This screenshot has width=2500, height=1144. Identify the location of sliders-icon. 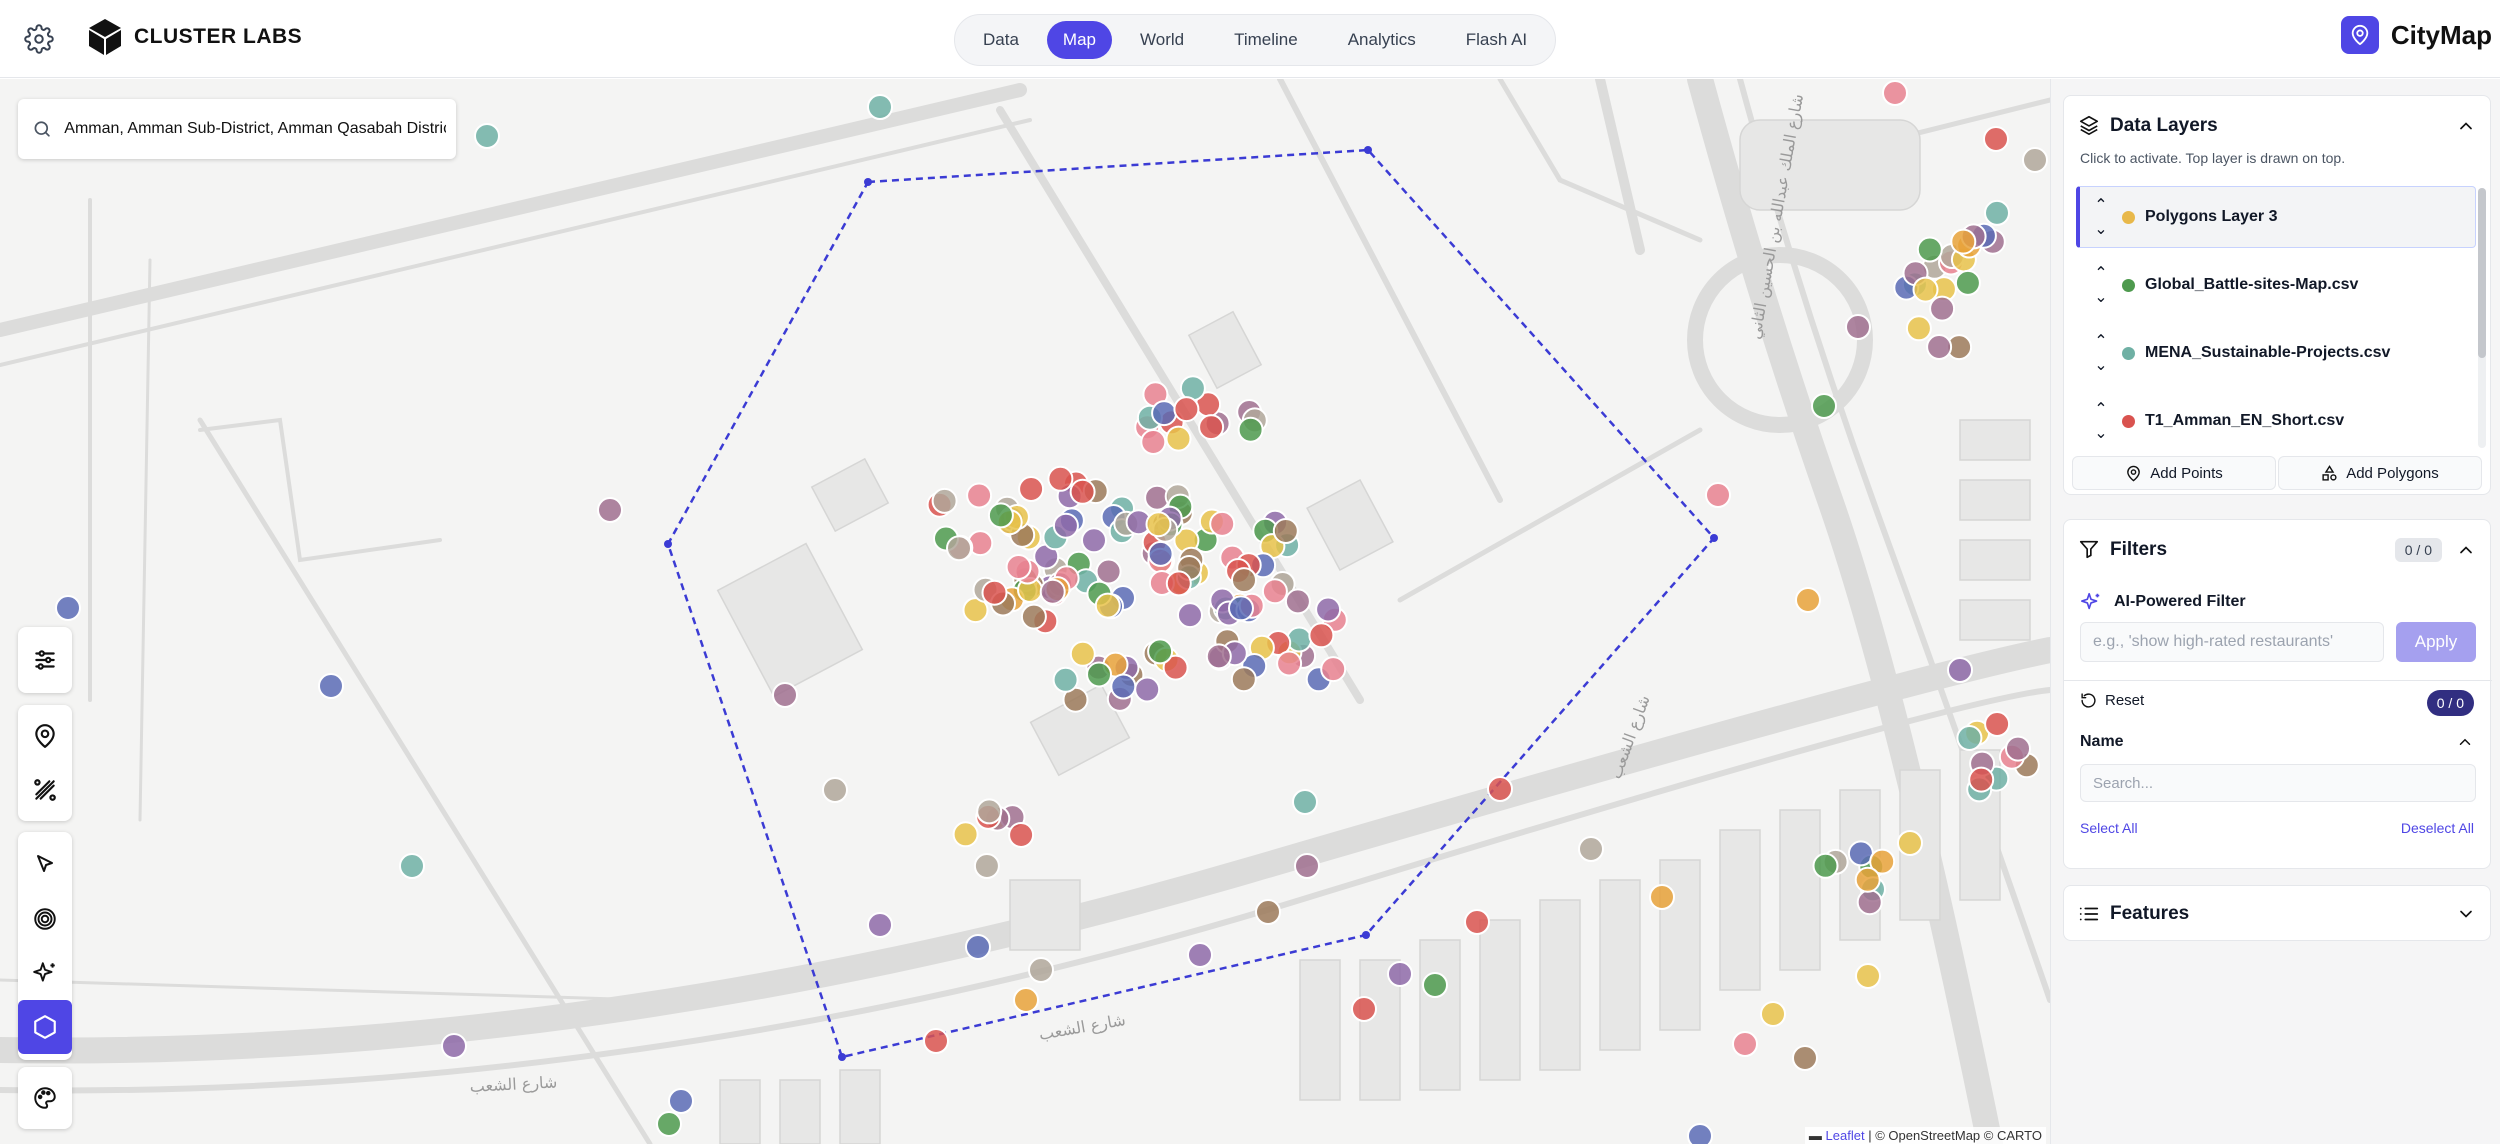
(45, 660).